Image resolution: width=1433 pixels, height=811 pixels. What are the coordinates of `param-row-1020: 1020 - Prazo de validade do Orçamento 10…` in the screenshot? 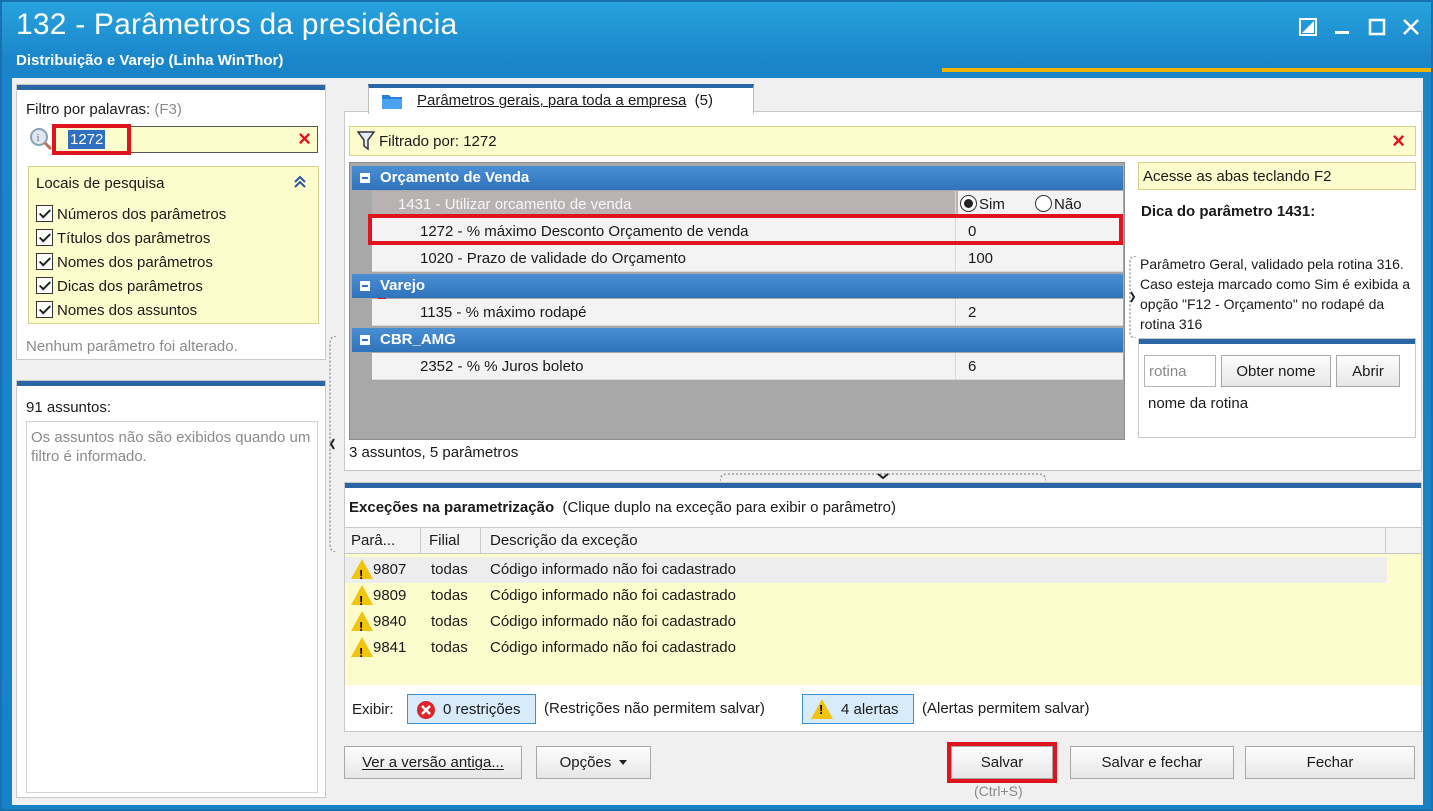 It's located at (747, 258).